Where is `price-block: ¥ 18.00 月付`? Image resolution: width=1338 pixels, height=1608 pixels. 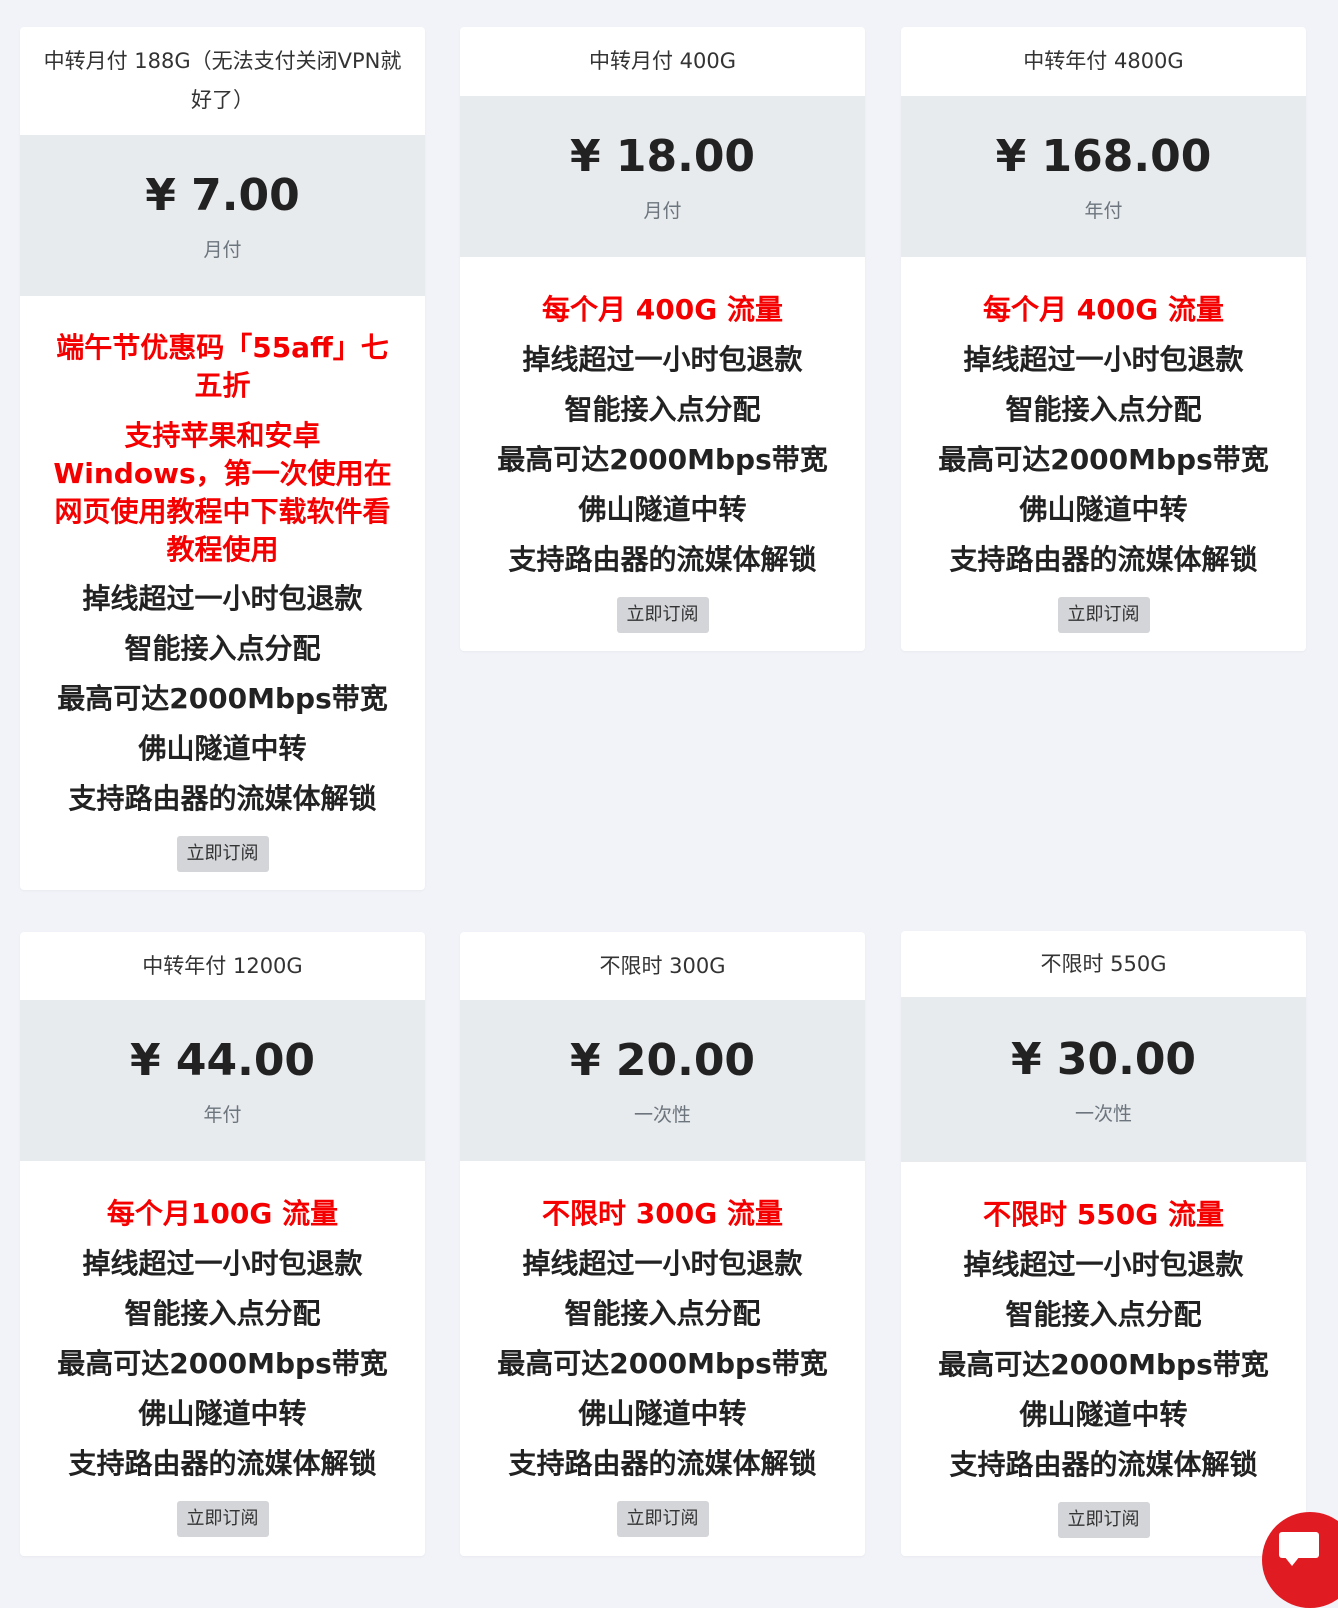
price-block: ¥ 18.00 月付 is located at coordinates (662, 176).